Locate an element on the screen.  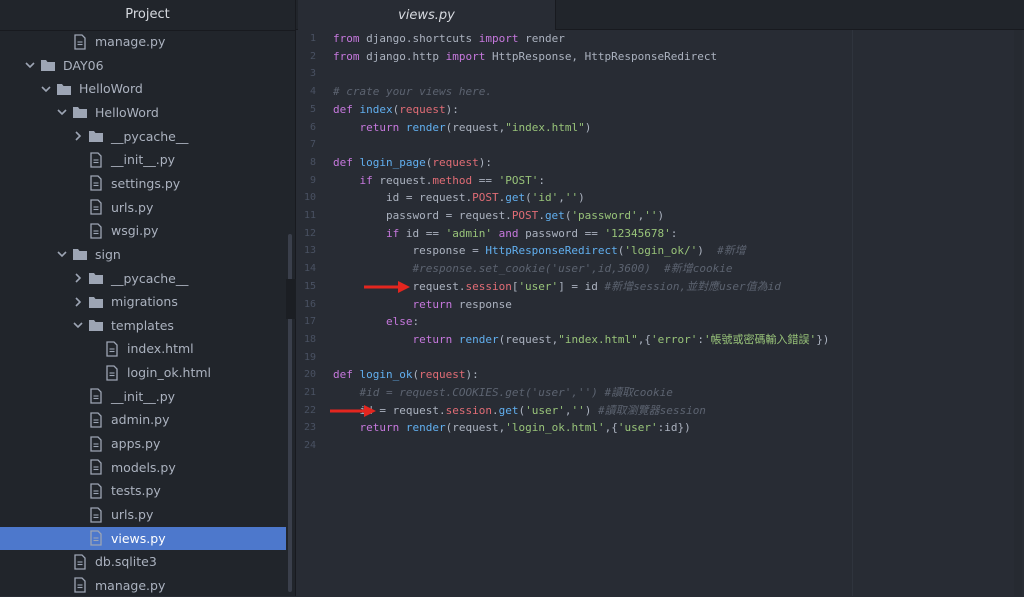
line-number: 21 is located at coordinates (309, 392).